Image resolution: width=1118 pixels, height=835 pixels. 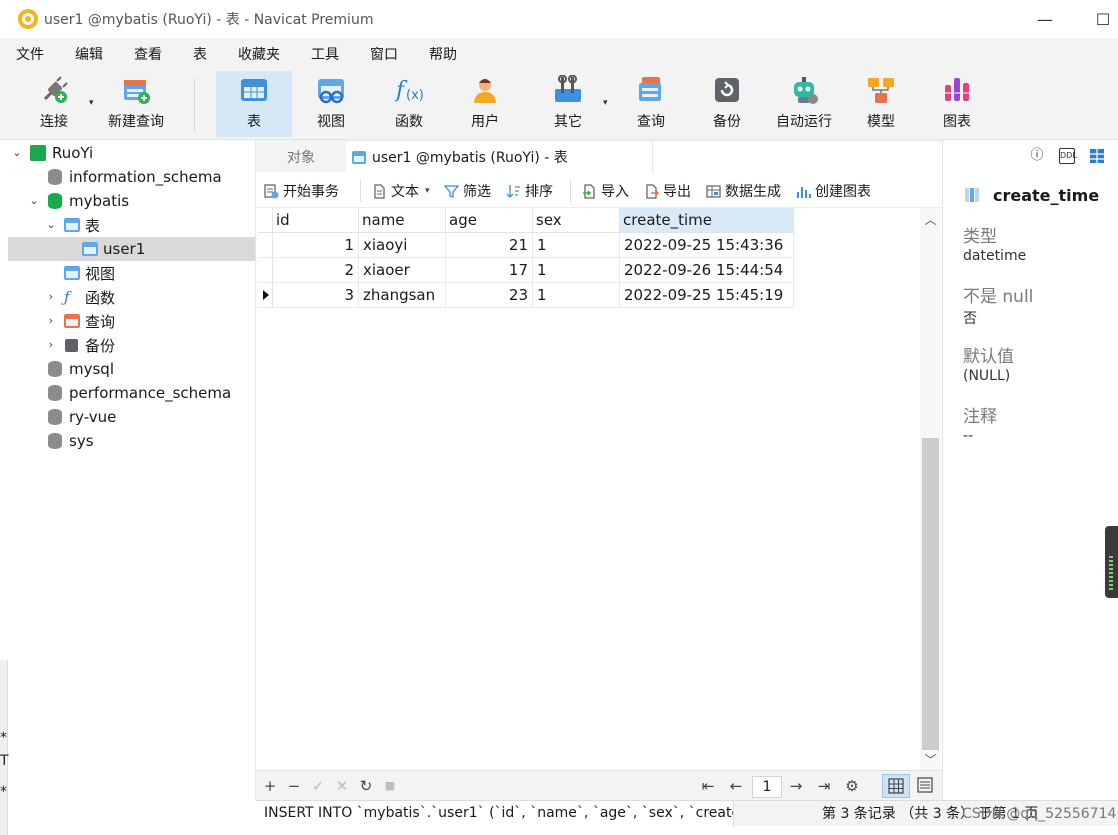 I want to click on cell-create-time: 2022-09-25 15:43:36, so click(x=707, y=245).